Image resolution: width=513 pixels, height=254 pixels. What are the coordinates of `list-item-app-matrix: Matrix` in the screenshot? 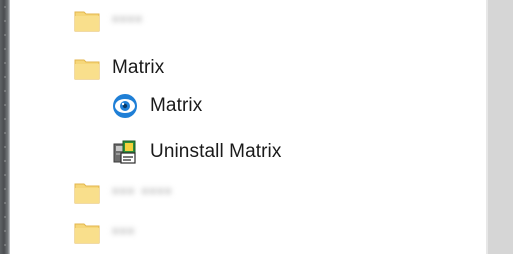 It's located at (155, 106).